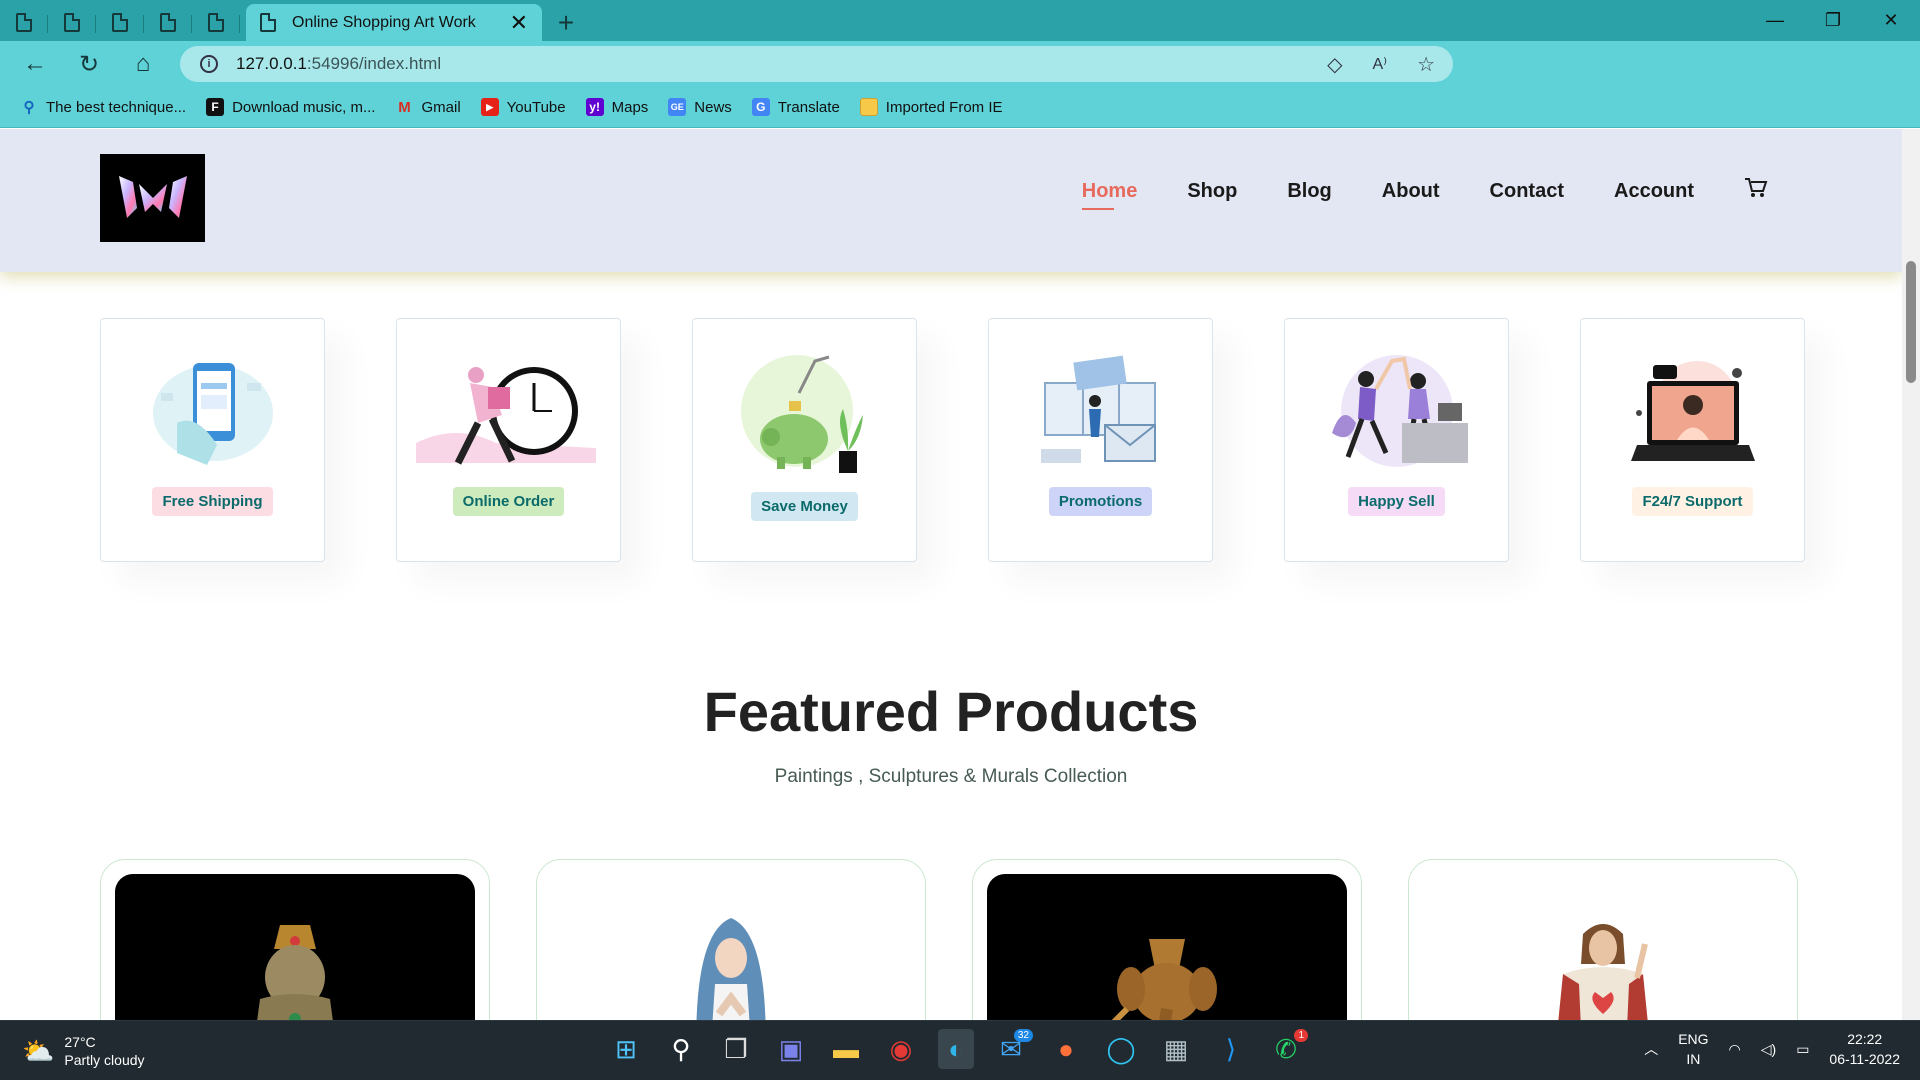 This screenshot has width=1920, height=1080. Describe the element at coordinates (83, 1051) in the screenshot. I see `weather-widget: ⛅ 27°C Partly cloudy` at that location.